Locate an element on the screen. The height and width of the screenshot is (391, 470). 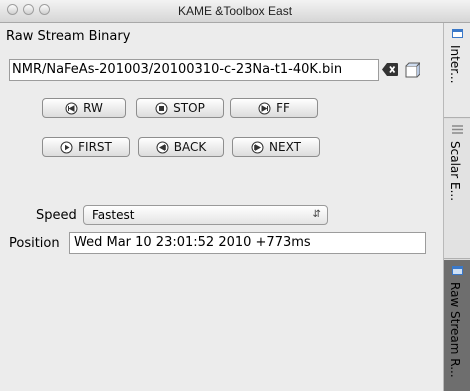
first-label: FIRST is located at coordinates (95, 147).